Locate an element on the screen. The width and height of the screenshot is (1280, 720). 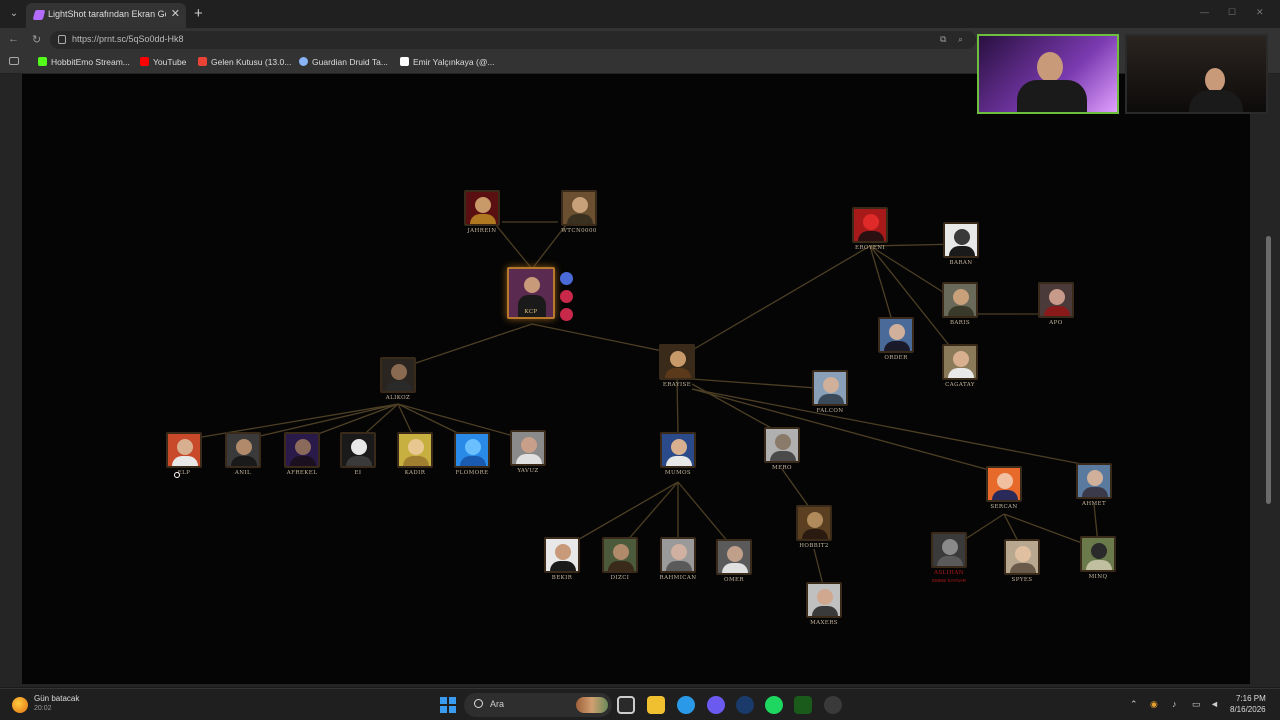
zoom-icon: ⌕ is located at coordinates (960, 39).